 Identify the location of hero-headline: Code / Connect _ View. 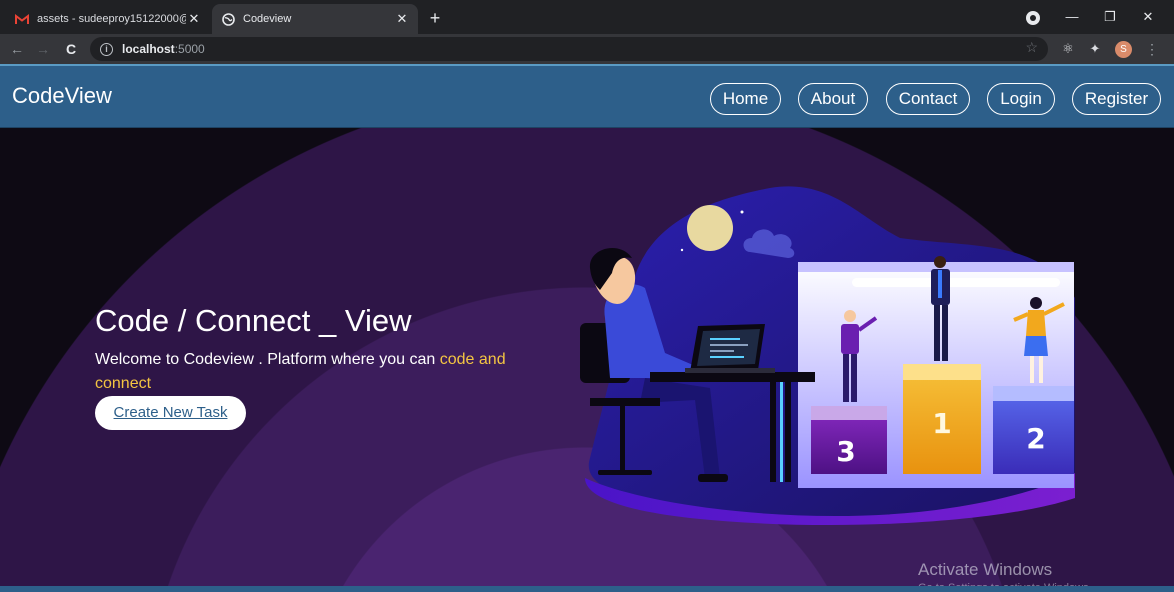
(253, 320).